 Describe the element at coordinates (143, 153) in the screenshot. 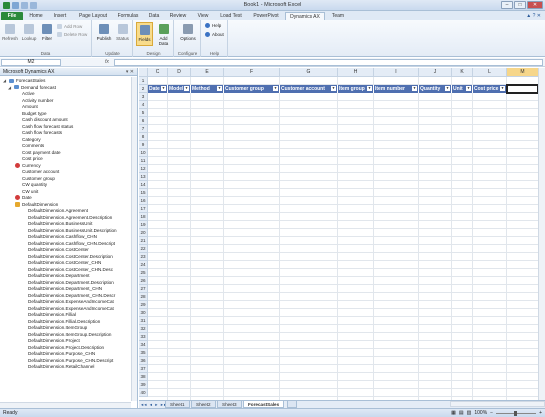

I see `row-header: 10` at that location.